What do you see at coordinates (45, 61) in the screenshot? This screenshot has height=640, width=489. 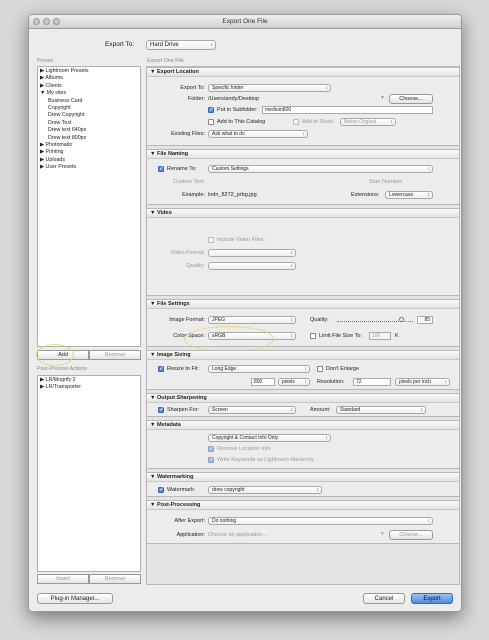 I see `preset-label: Preset:` at bounding box center [45, 61].